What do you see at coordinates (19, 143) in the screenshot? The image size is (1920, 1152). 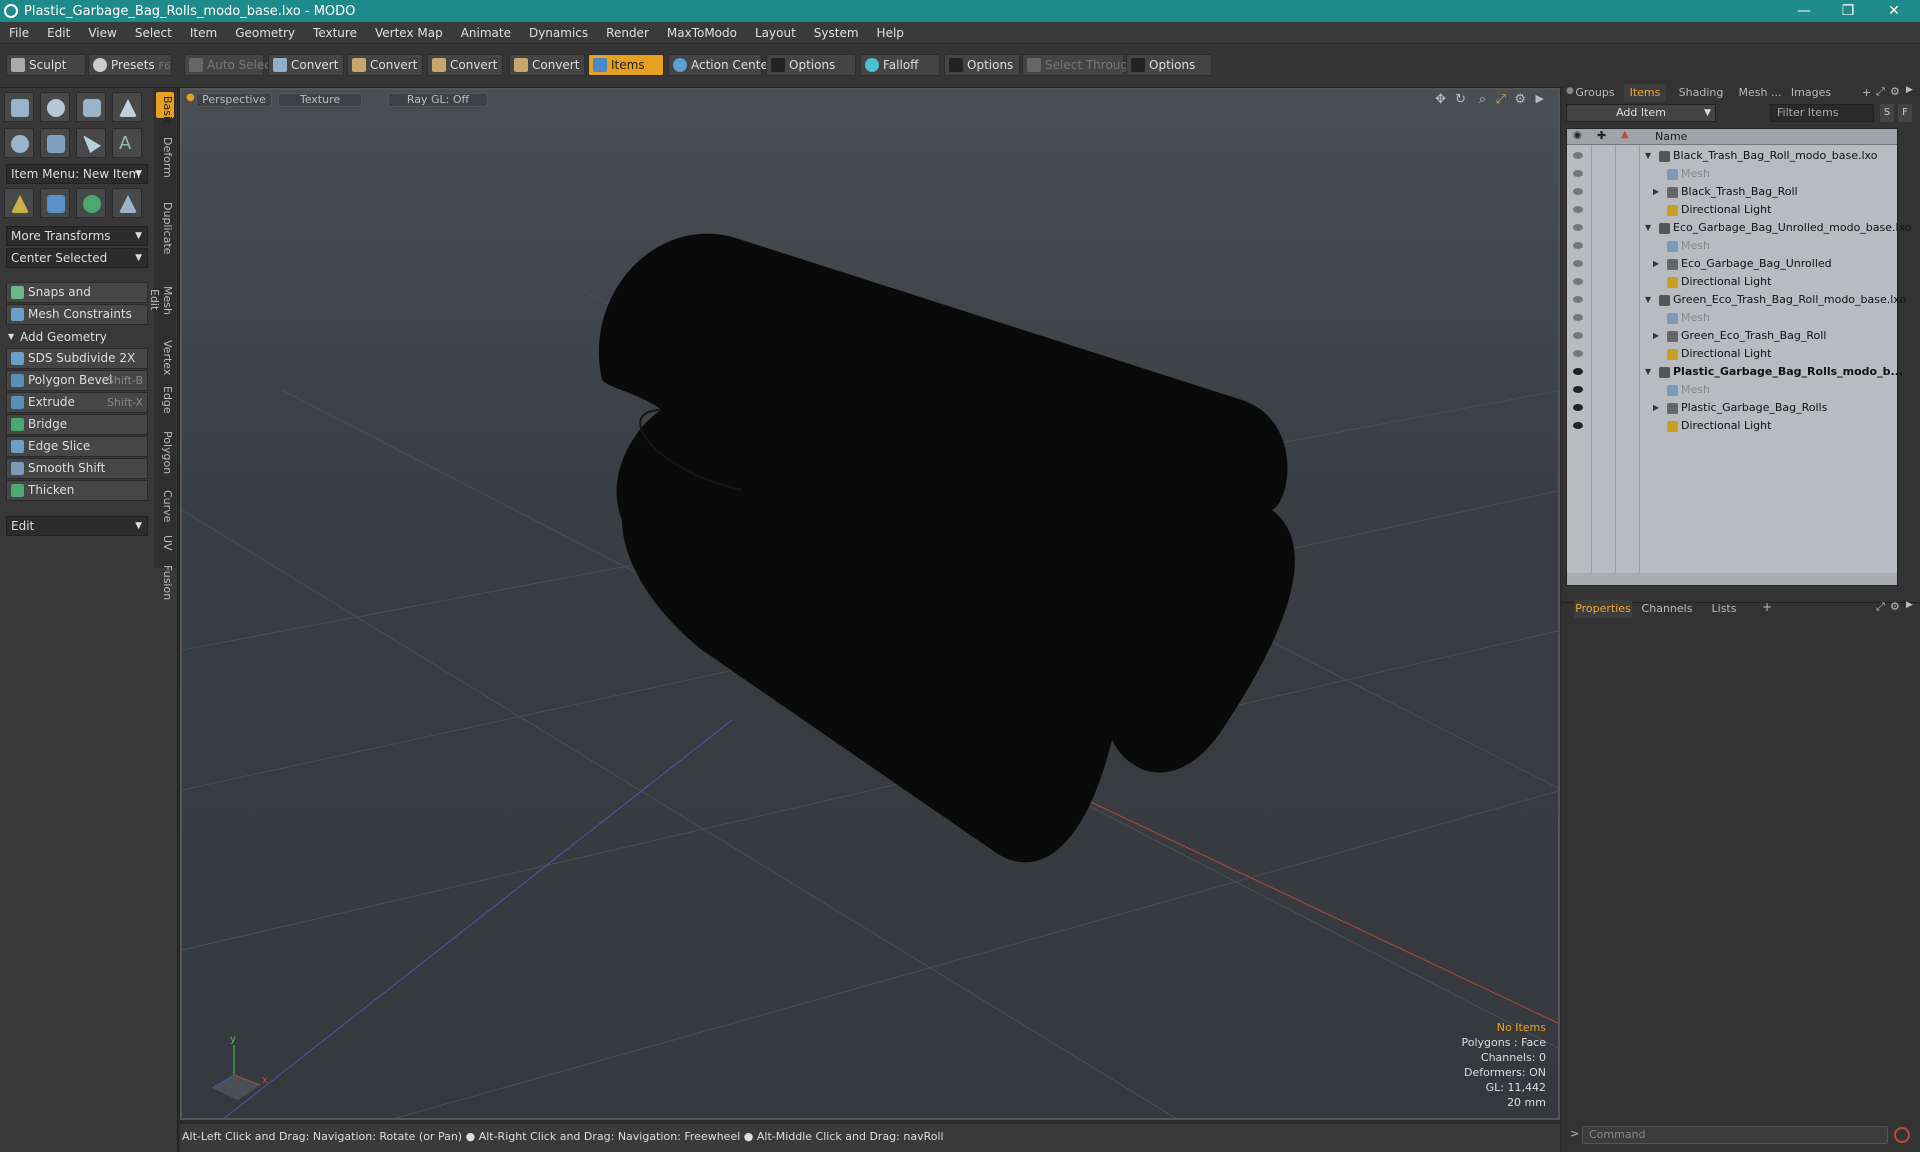 I see `torus-tool-button` at bounding box center [19, 143].